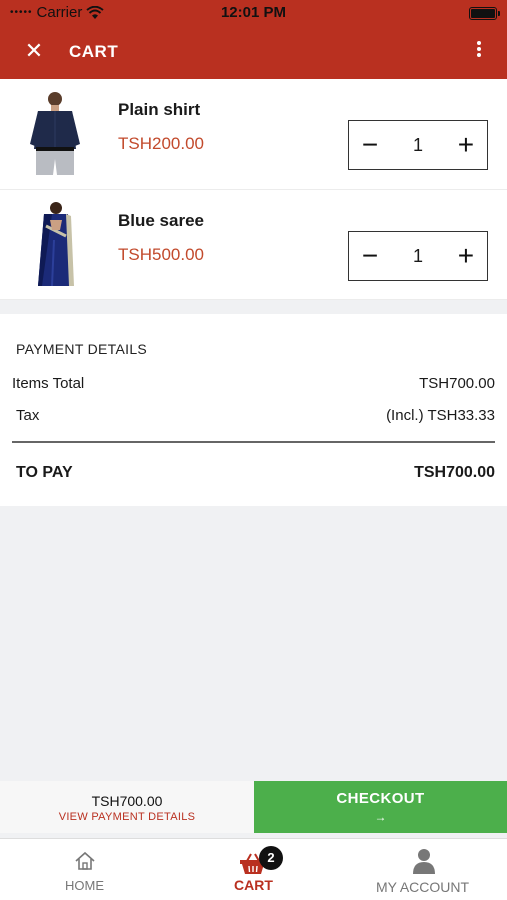  What do you see at coordinates (271, 858) in the screenshot?
I see `cart-count-badge: 2` at bounding box center [271, 858].